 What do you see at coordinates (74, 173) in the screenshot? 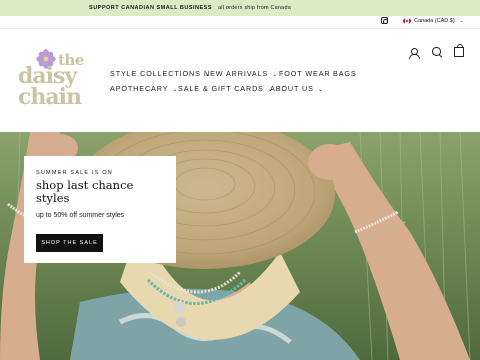
I see `promo-kicker: SUMMER SALE IS ON` at bounding box center [74, 173].